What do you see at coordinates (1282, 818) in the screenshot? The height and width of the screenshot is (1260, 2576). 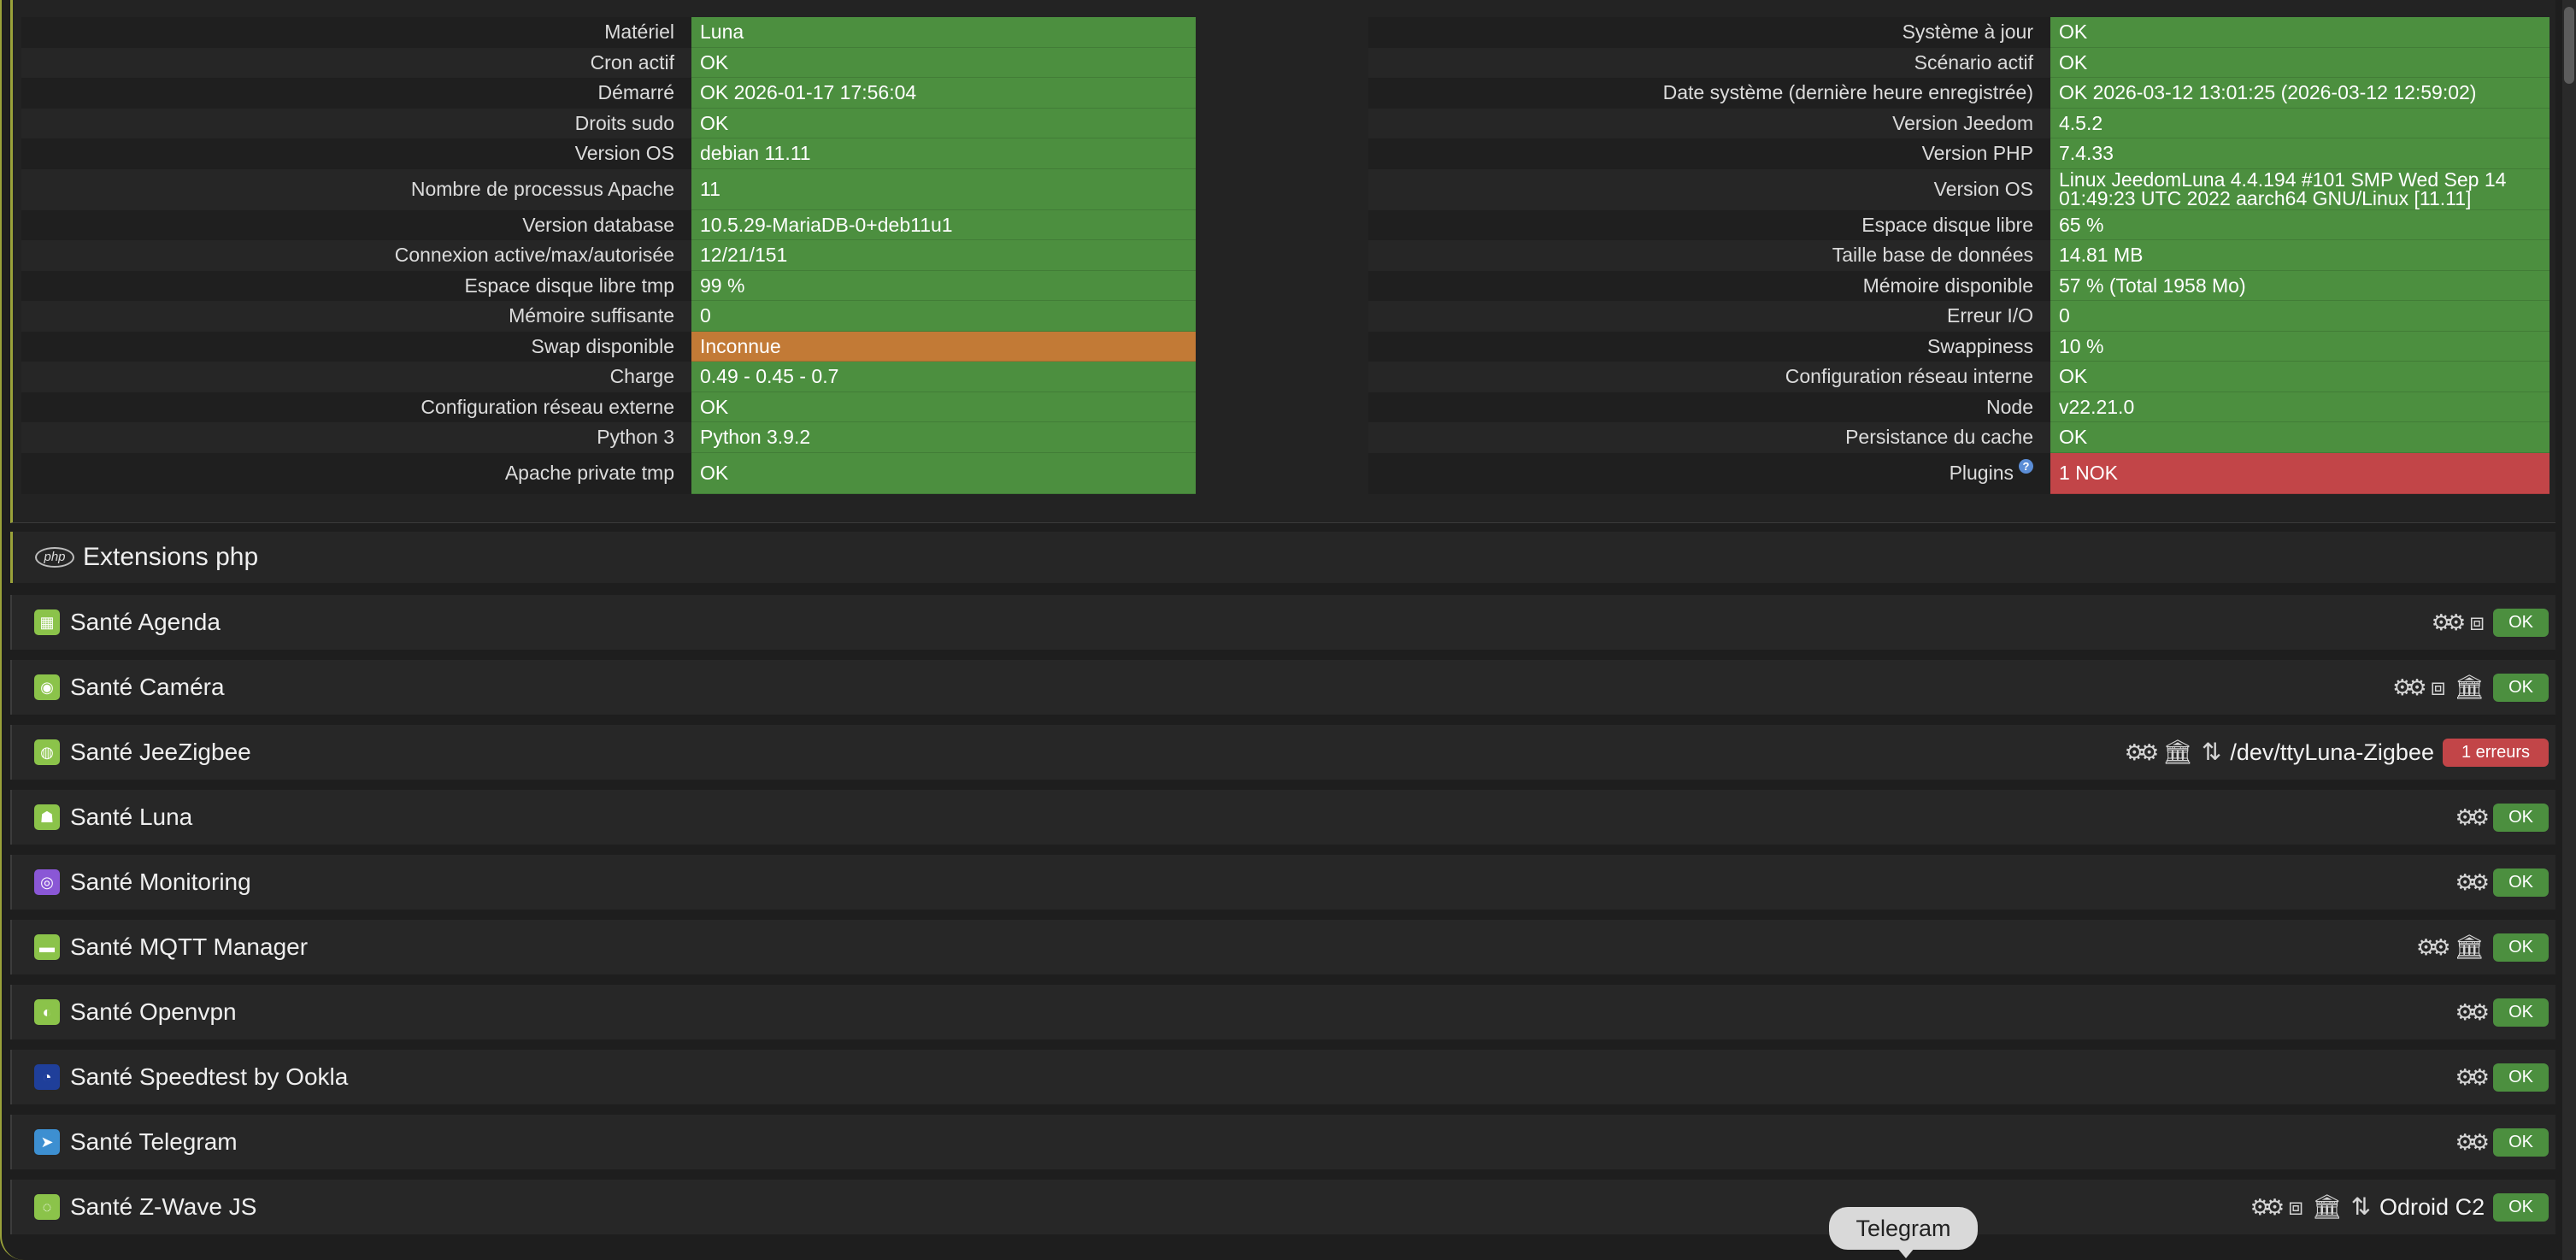 I see `health-row-luna: ☗ Santé Luna ⚙⚙ OK` at bounding box center [1282, 818].